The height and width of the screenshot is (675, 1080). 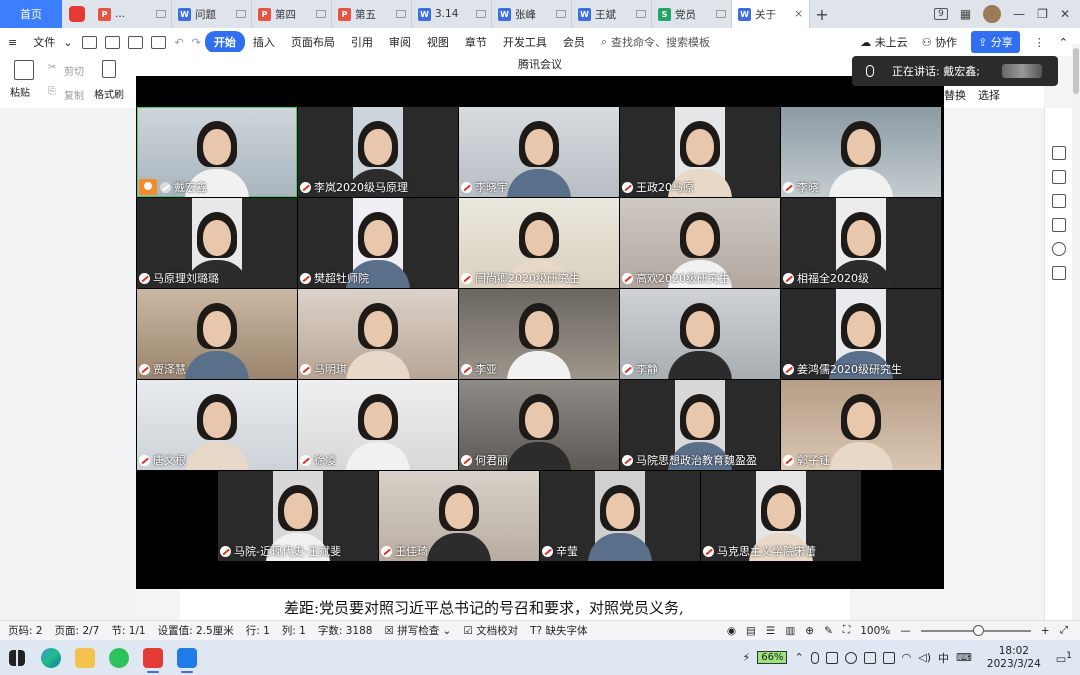 I want to click on missing-font: T? 缺失字体, so click(x=558, y=630).